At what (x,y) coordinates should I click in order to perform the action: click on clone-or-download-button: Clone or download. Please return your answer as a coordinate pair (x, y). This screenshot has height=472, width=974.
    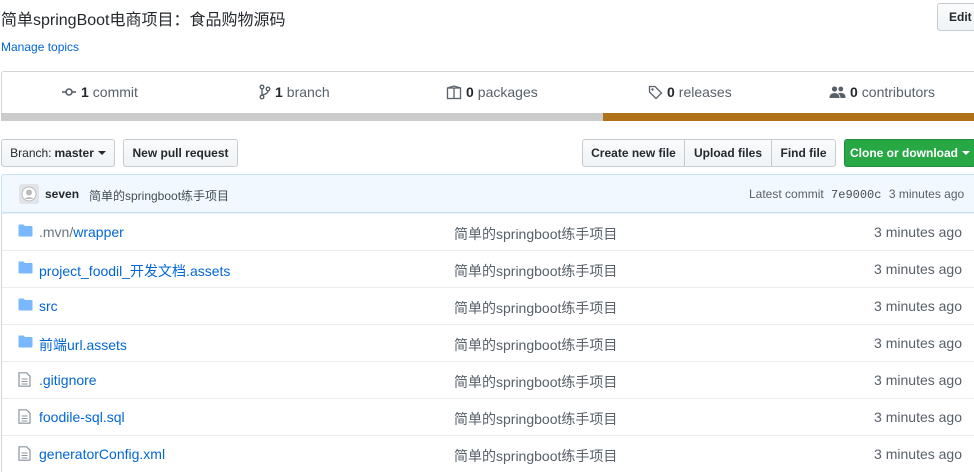
    Looking at the image, I should click on (909, 153).